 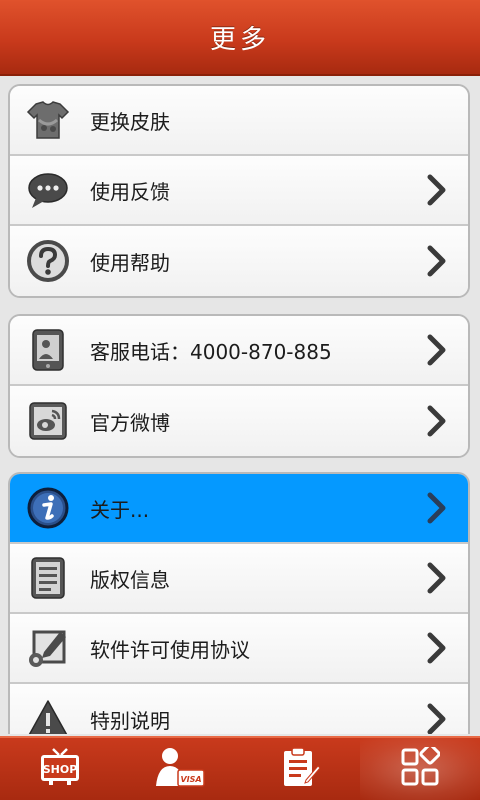 What do you see at coordinates (130, 262) in the screenshot?
I see `row-label: 使用帮助` at bounding box center [130, 262].